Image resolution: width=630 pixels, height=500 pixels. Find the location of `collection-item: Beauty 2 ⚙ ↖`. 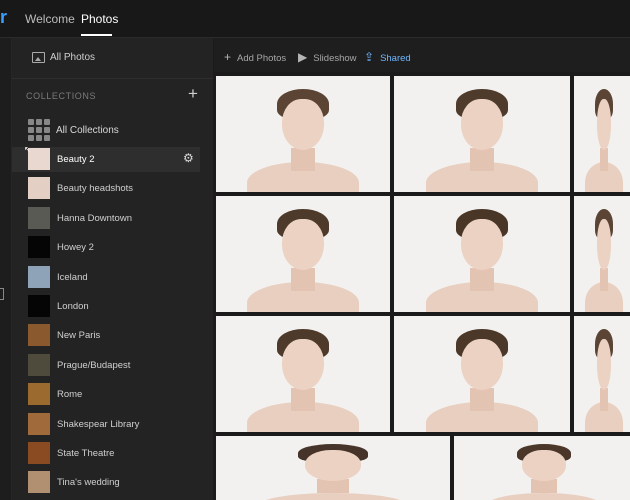

collection-item: Beauty 2 ⚙ ↖ is located at coordinates (106, 158).